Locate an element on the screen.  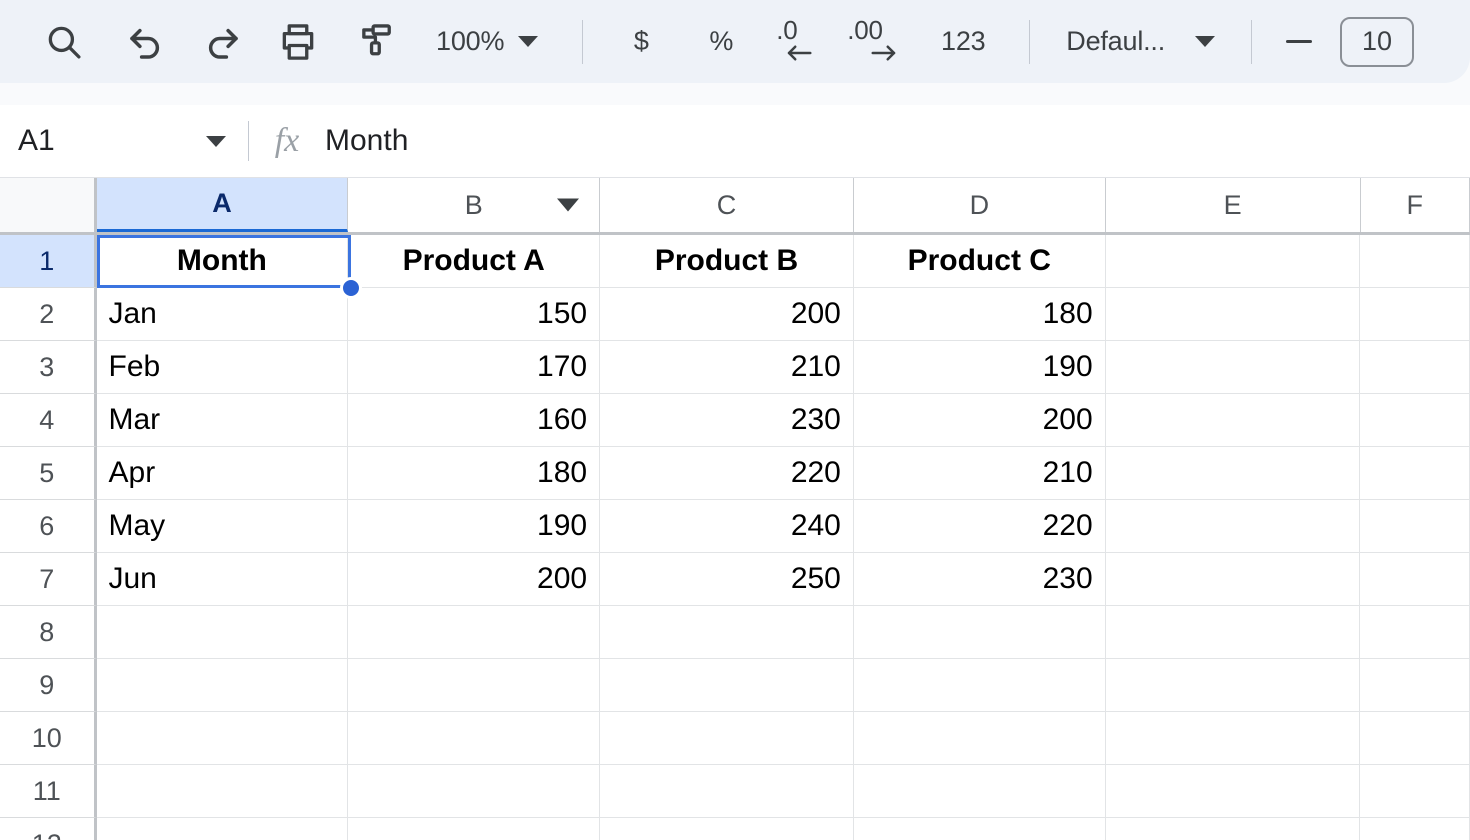
row-header-4: 4 is located at coordinates (48, 420).